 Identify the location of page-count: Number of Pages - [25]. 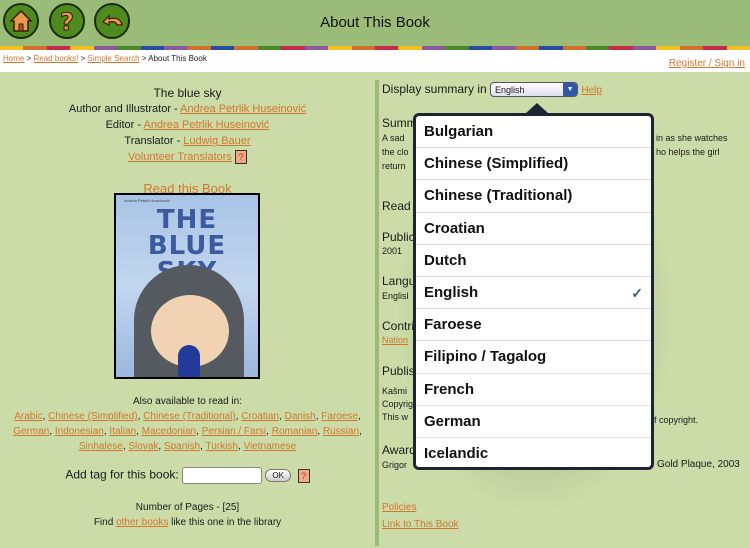
(187, 507).